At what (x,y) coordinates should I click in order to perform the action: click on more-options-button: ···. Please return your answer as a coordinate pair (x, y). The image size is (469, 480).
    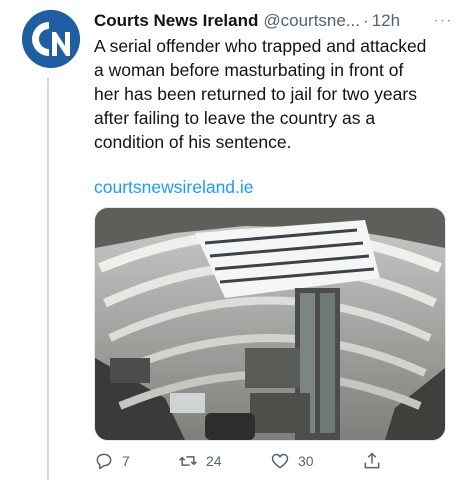
    Looking at the image, I should click on (443, 21).